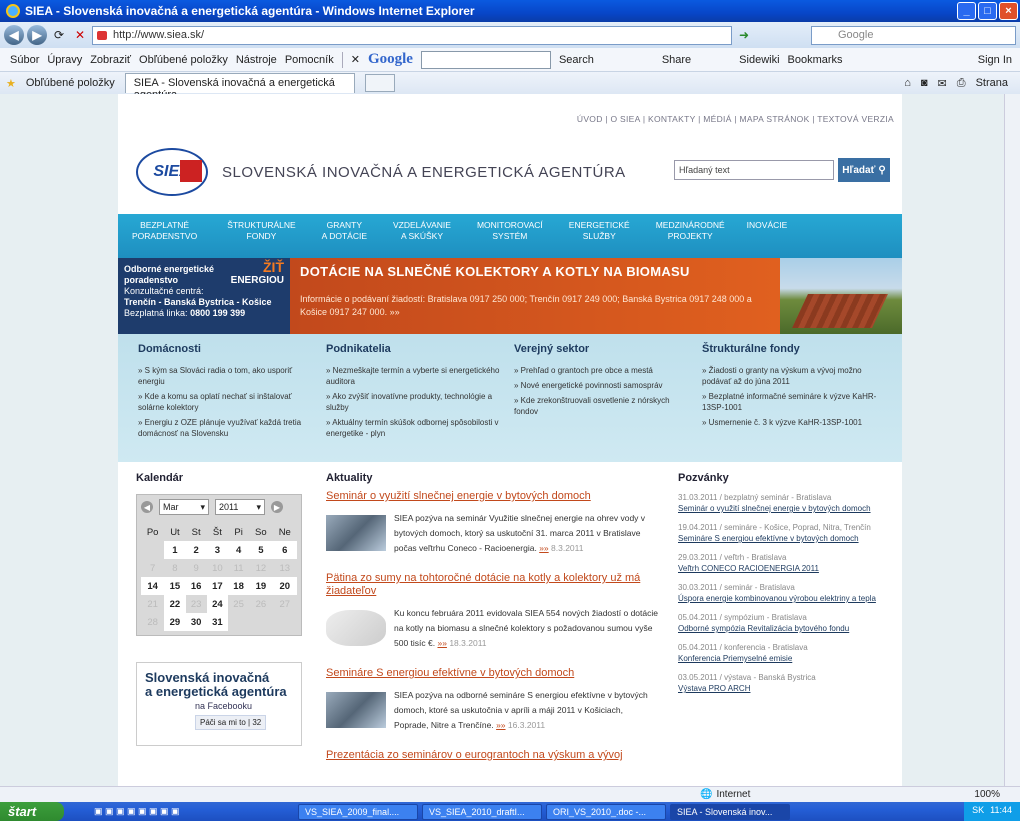  Describe the element at coordinates (171, 239) in the screenshot. I see `nav-item-poradenstvo: BEZPLATNÉ PORADENSTVO` at that location.